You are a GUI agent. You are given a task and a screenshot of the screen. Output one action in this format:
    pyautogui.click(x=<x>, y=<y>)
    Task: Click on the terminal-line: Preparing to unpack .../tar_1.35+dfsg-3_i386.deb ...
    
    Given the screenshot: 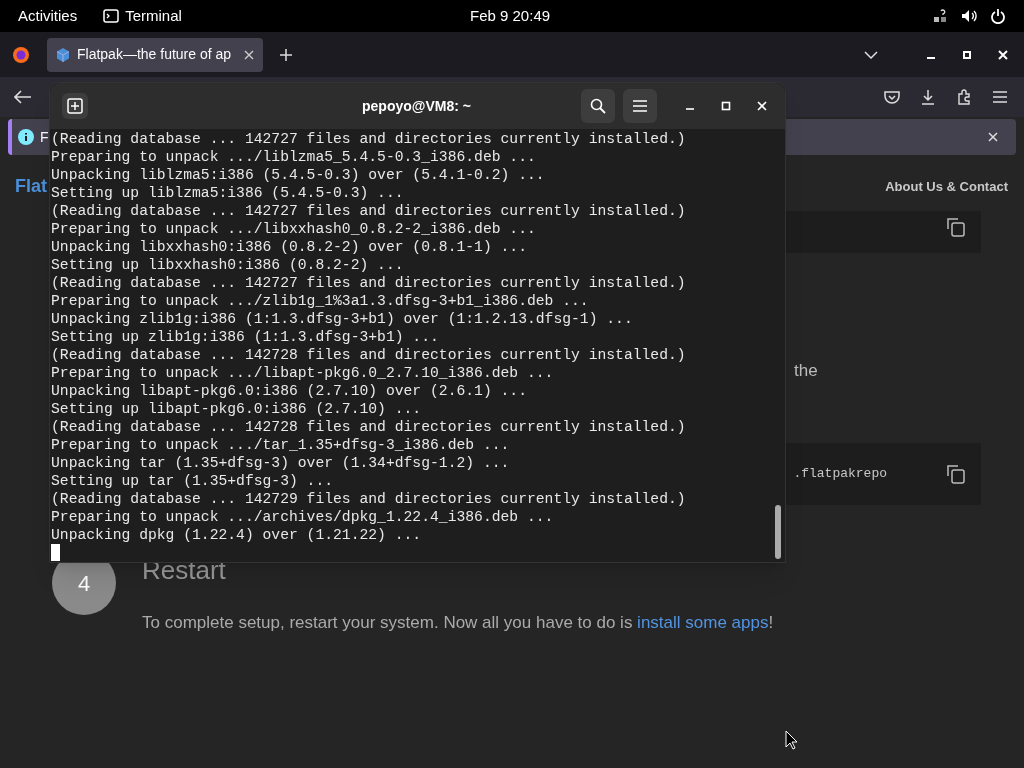 What is the action you would take?
    pyautogui.click(x=280, y=445)
    